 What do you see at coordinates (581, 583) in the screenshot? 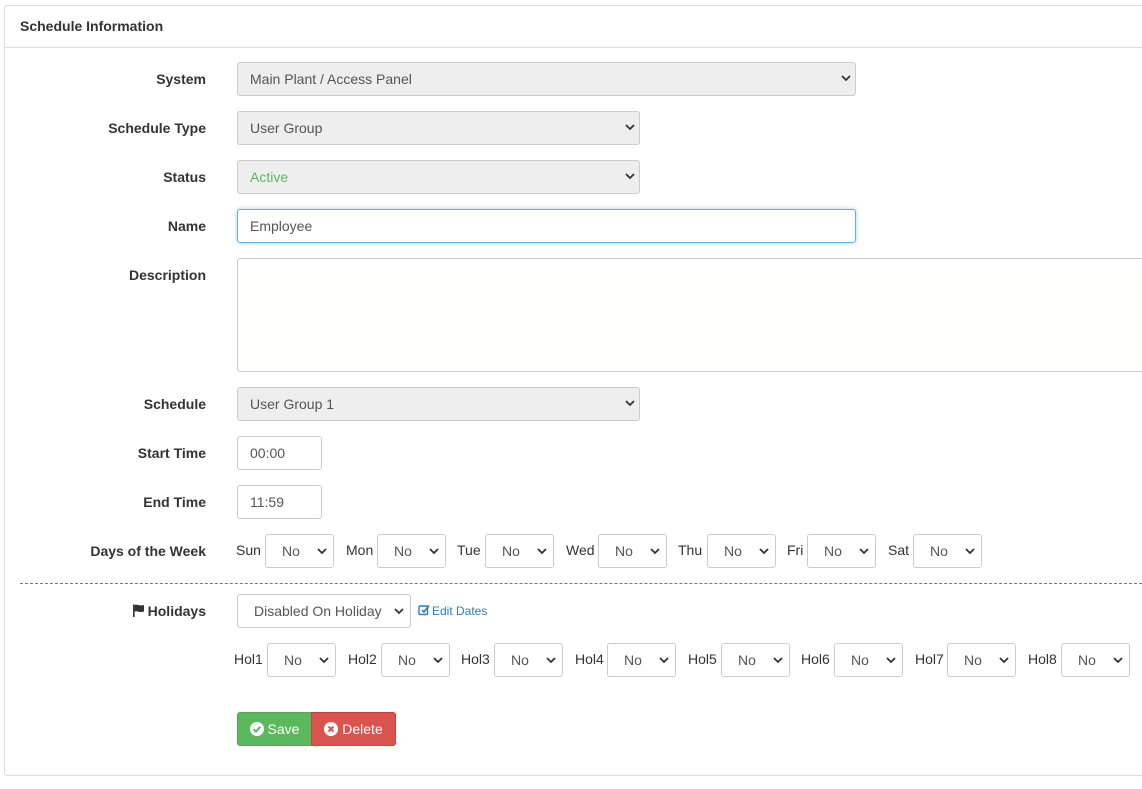
I see `section-divider` at bounding box center [581, 583].